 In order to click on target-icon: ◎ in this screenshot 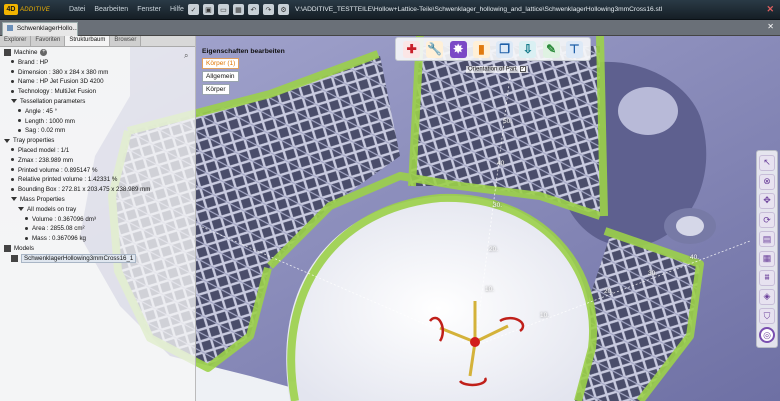, I will do `click(767, 335)`.